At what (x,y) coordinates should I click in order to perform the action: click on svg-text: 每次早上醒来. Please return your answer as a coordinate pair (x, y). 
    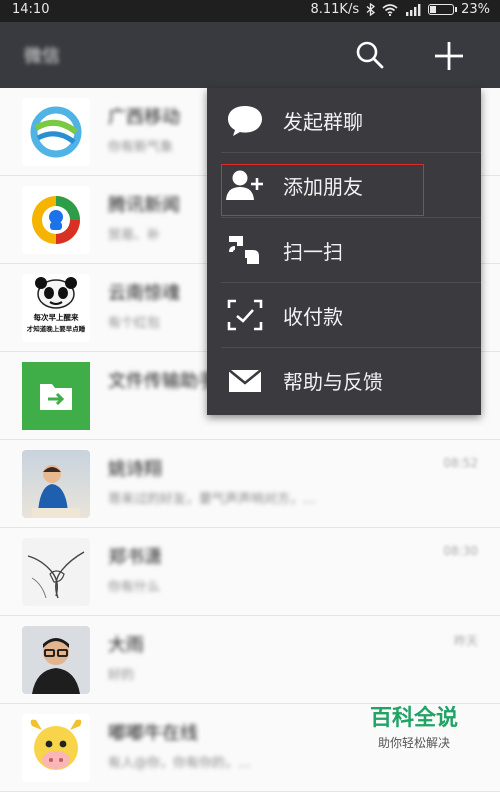
    Looking at the image, I should click on (56, 317).